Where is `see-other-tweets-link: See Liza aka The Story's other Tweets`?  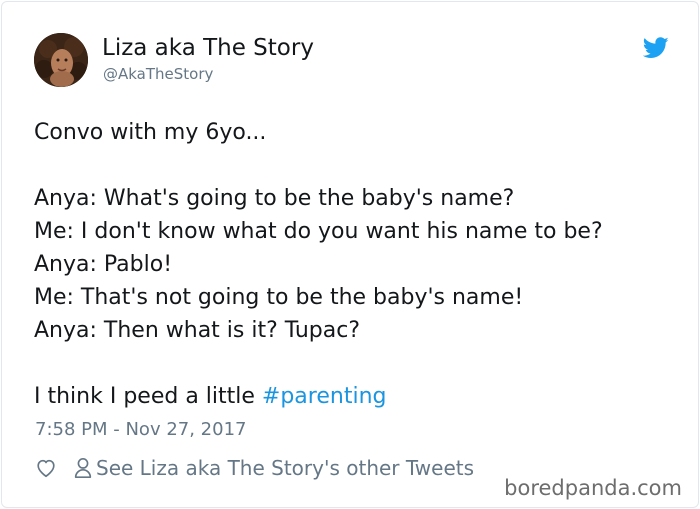
see-other-tweets-link: See Liza aka The Story's other Tweets is located at coordinates (285, 468).